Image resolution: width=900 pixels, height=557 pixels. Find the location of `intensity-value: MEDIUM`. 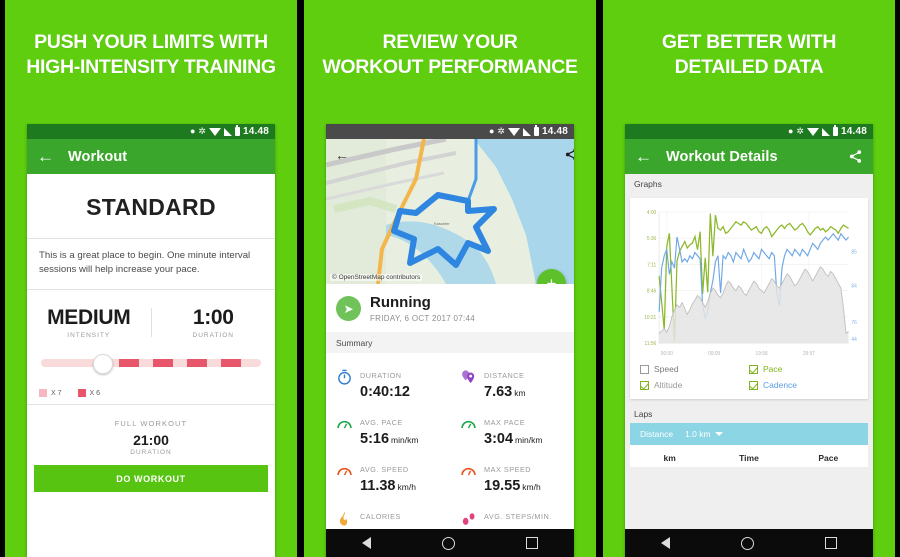

intensity-value: MEDIUM is located at coordinates (89, 317).